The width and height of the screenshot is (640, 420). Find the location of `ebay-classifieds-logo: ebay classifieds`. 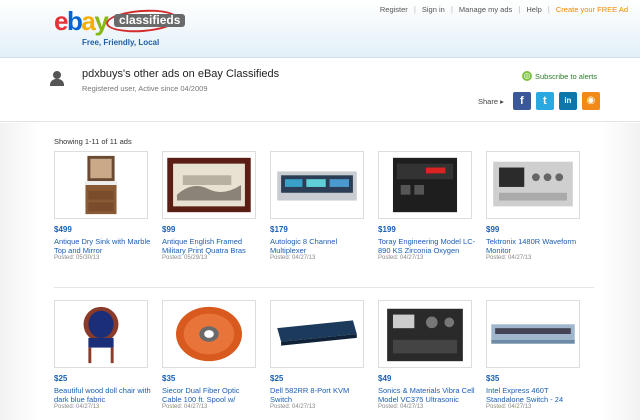

ebay-classifieds-logo: ebay classifieds is located at coordinates (120, 21).